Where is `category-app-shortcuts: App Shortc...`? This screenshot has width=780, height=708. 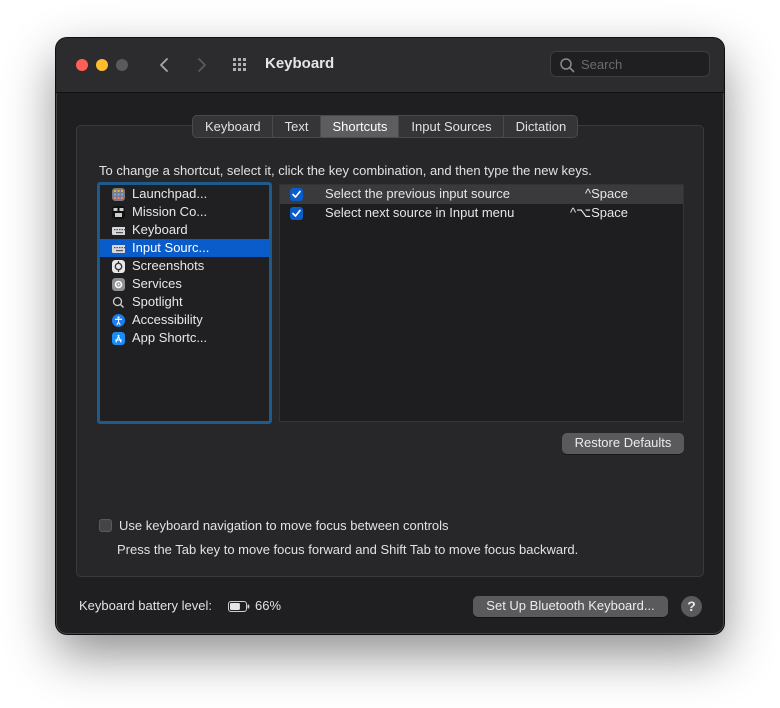
category-app-shortcuts: App Shortc... is located at coordinates (184, 338).